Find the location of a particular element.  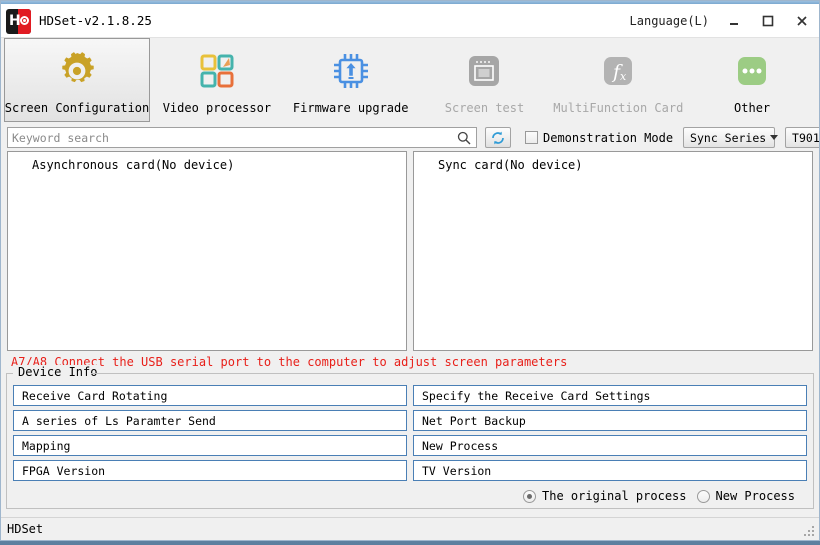

refresh-button is located at coordinates (498, 137).